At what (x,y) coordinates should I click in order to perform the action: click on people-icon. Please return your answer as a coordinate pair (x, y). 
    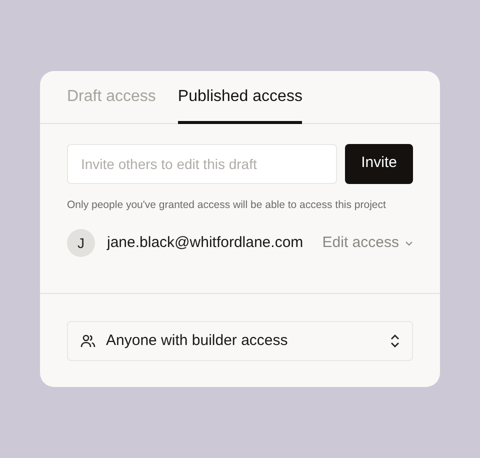
    Looking at the image, I should click on (88, 341).